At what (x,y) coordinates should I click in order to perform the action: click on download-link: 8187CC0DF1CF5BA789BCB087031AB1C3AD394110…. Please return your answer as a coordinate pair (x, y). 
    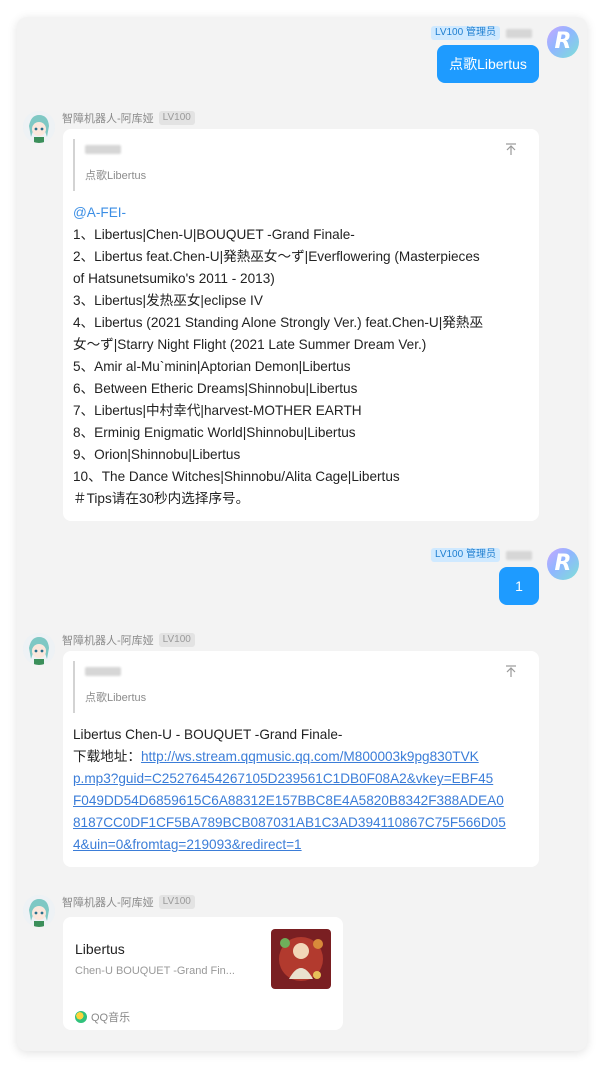
    Looking at the image, I should click on (289, 822).